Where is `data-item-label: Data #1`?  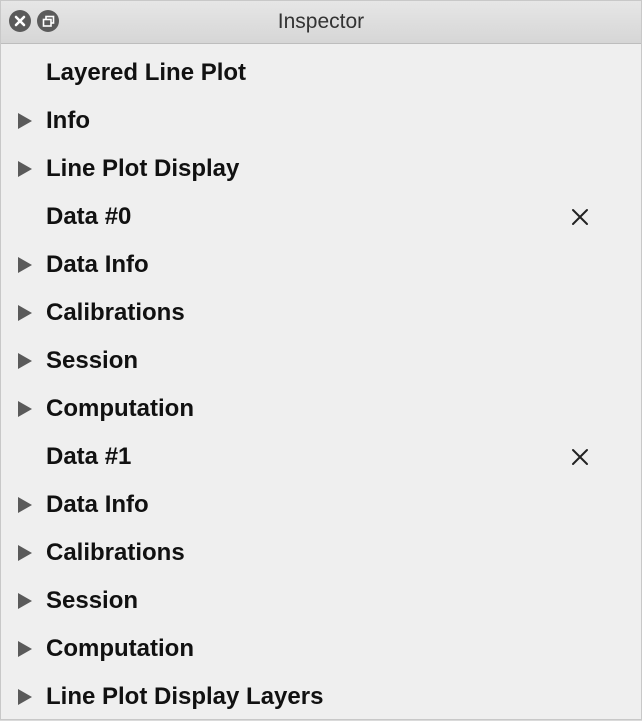
data-item-label: Data #1 is located at coordinates (89, 456).